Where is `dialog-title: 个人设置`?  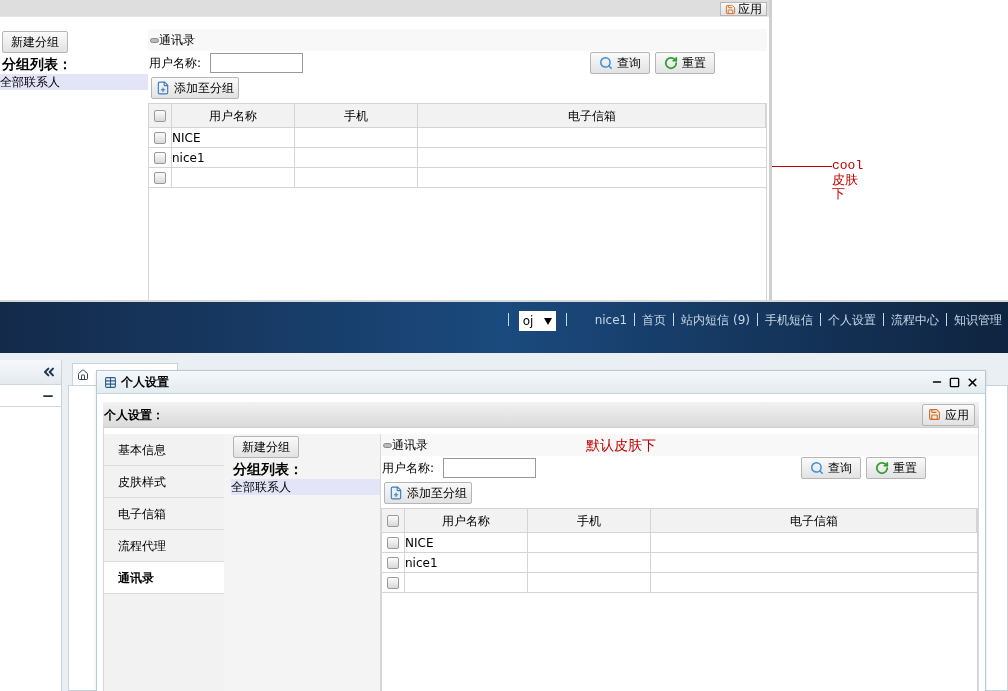 dialog-title: 个人设置 is located at coordinates (145, 382).